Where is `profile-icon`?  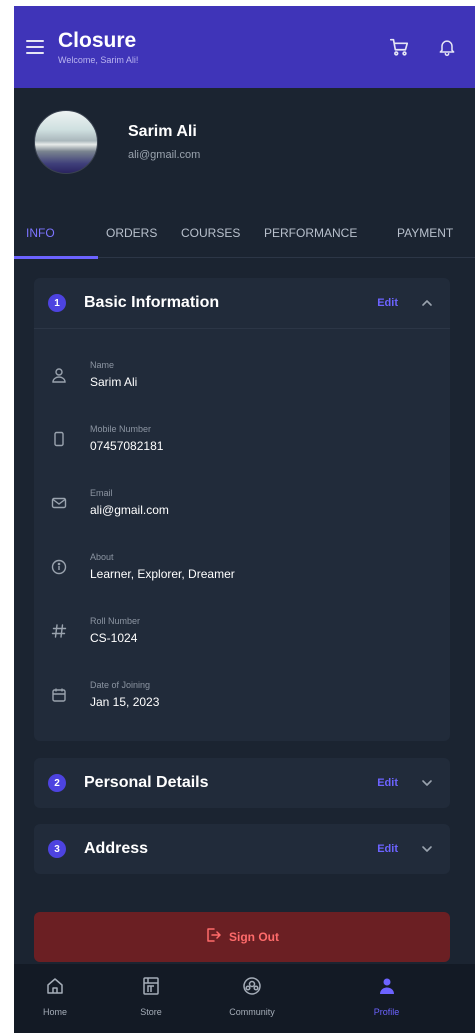
profile-icon is located at coordinates (387, 988).